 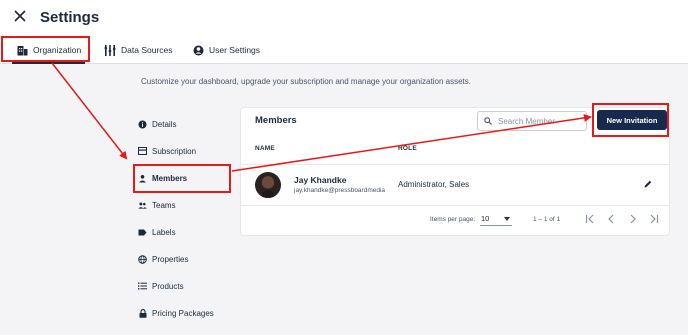 What do you see at coordinates (507, 219) in the screenshot?
I see `caret-down-icon` at bounding box center [507, 219].